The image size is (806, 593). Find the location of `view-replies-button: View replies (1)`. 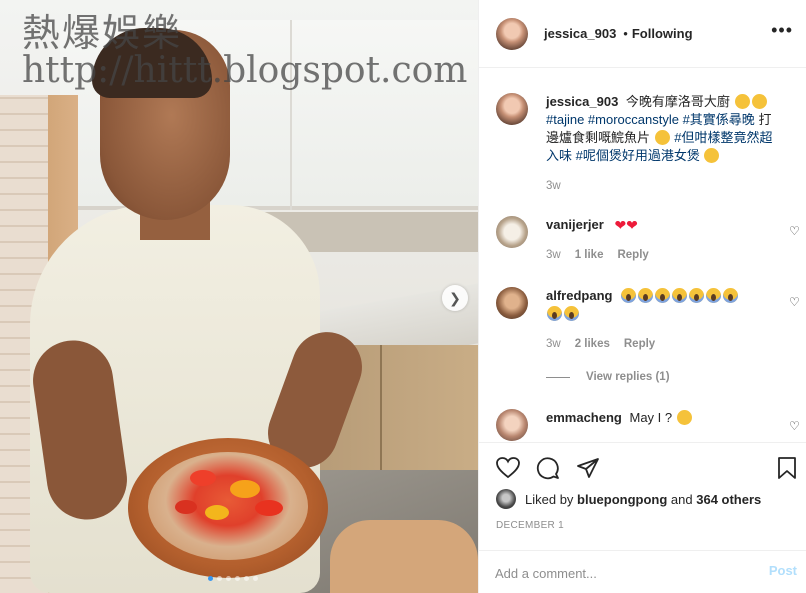

view-replies-button: View replies (1) is located at coordinates (608, 377).